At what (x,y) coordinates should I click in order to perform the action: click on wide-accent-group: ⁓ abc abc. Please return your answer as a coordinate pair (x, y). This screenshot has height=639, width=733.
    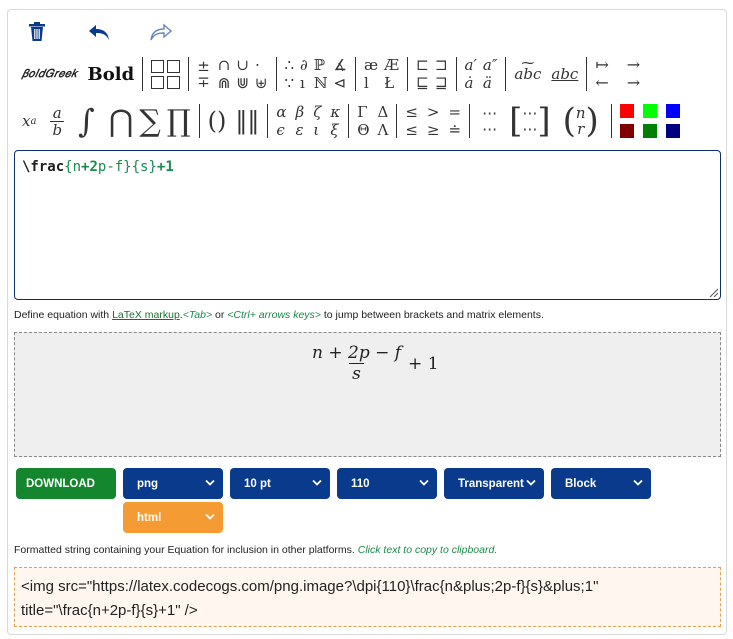
    Looking at the image, I should click on (546, 74).